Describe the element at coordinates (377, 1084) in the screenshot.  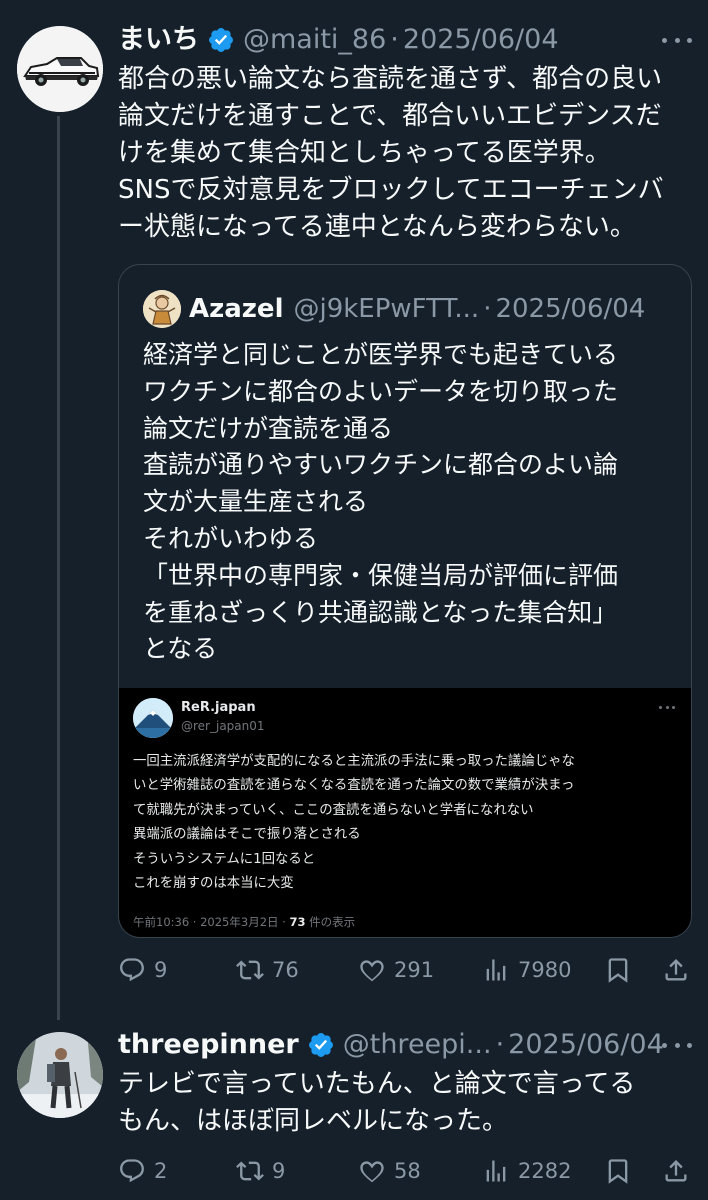
I see `tweet-text-line: テレビで言っていたもん、と論文で言ってる` at that location.